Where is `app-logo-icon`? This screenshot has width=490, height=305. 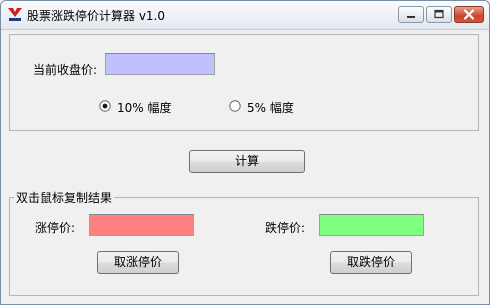
app-logo-icon is located at coordinates (15, 14).